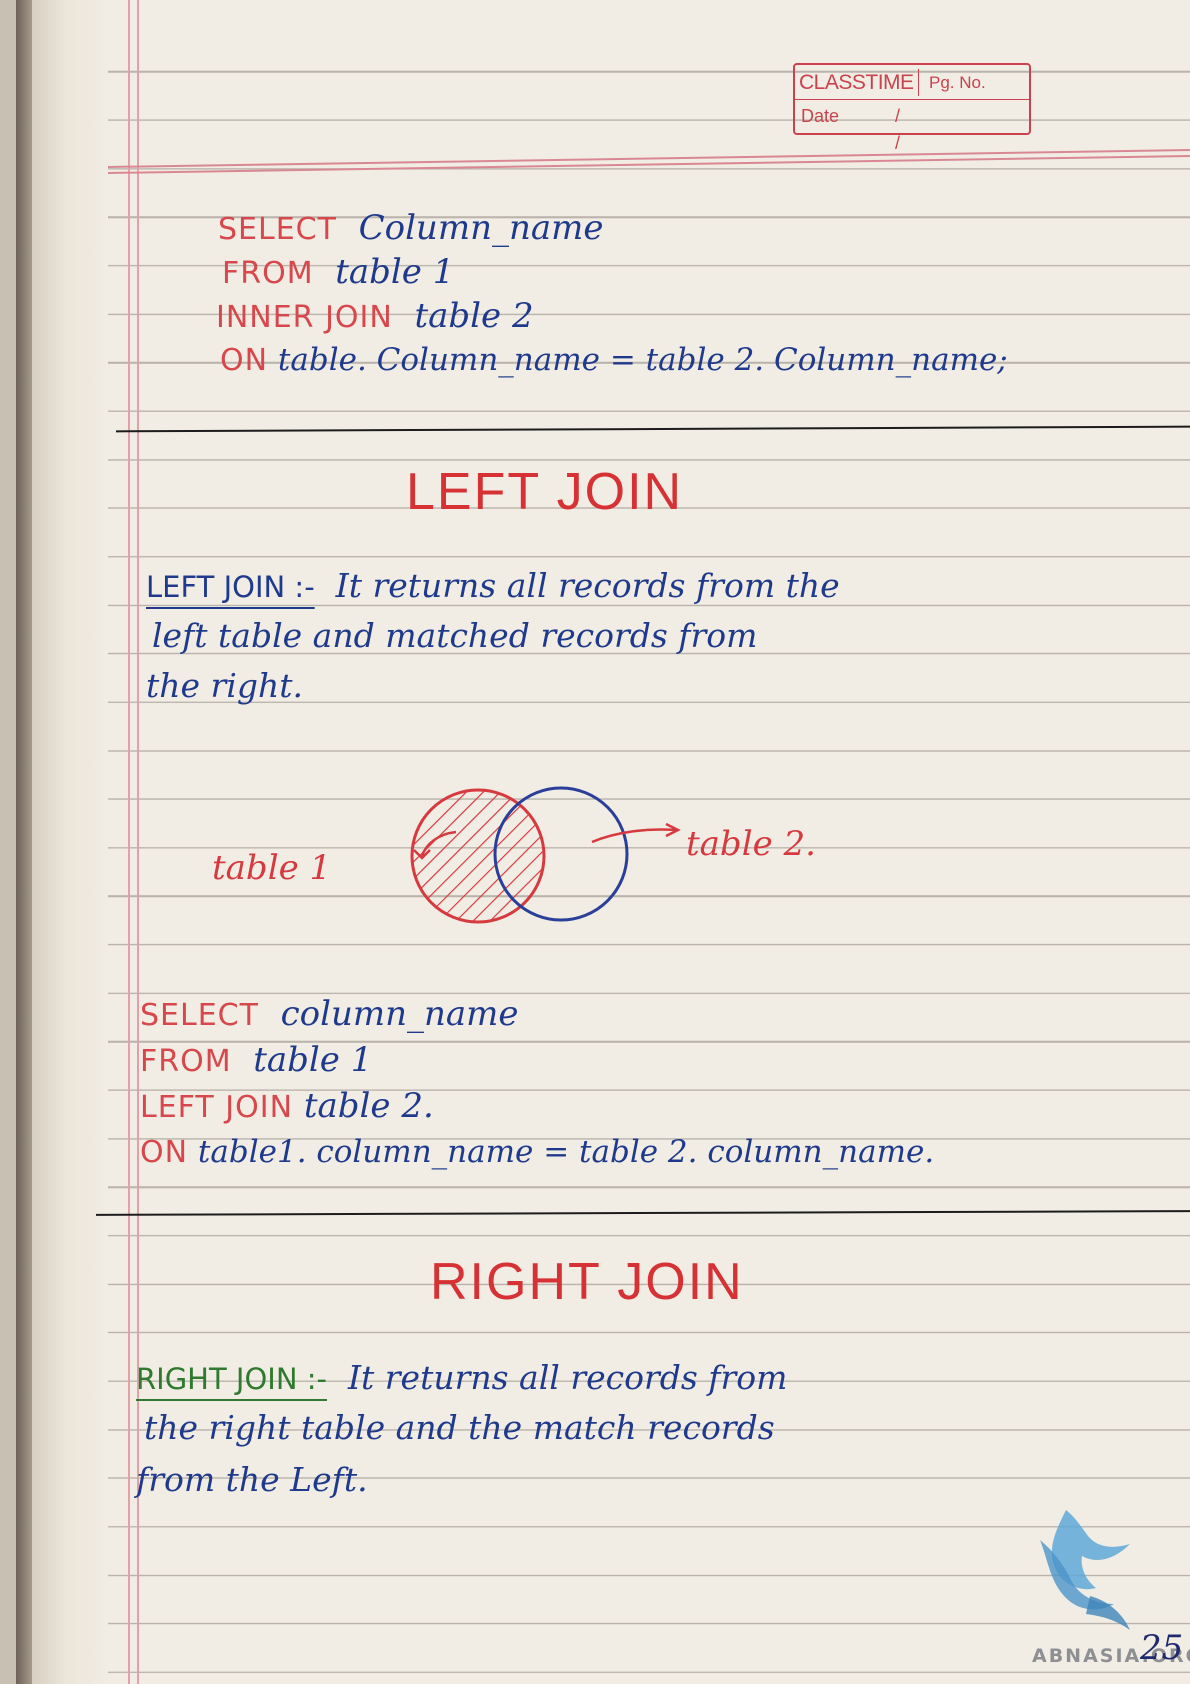 This screenshot has height=1684, width=1190. I want to click on sql-keyword: INNER JOIN, so click(304, 317).